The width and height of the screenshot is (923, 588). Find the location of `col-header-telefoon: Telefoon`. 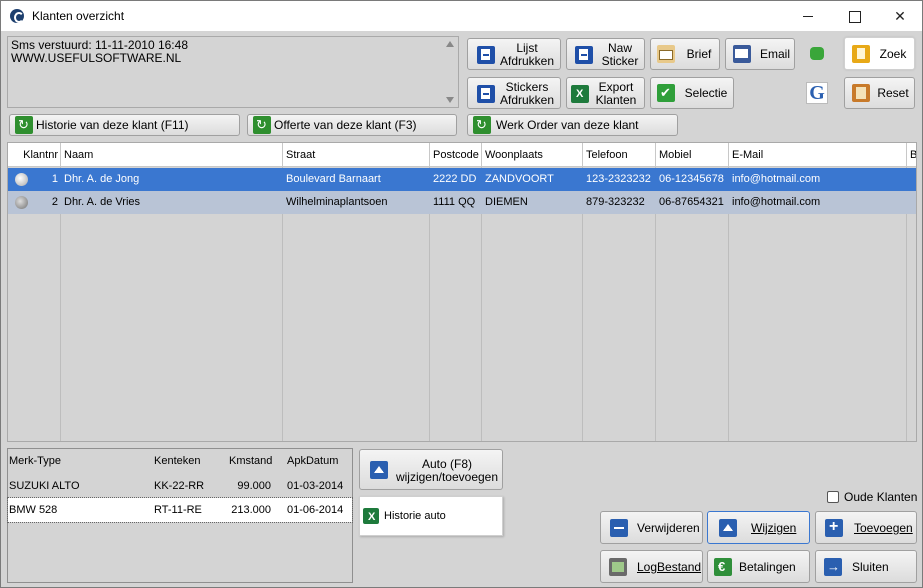

col-header-telefoon: Telefoon is located at coordinates (619, 155).